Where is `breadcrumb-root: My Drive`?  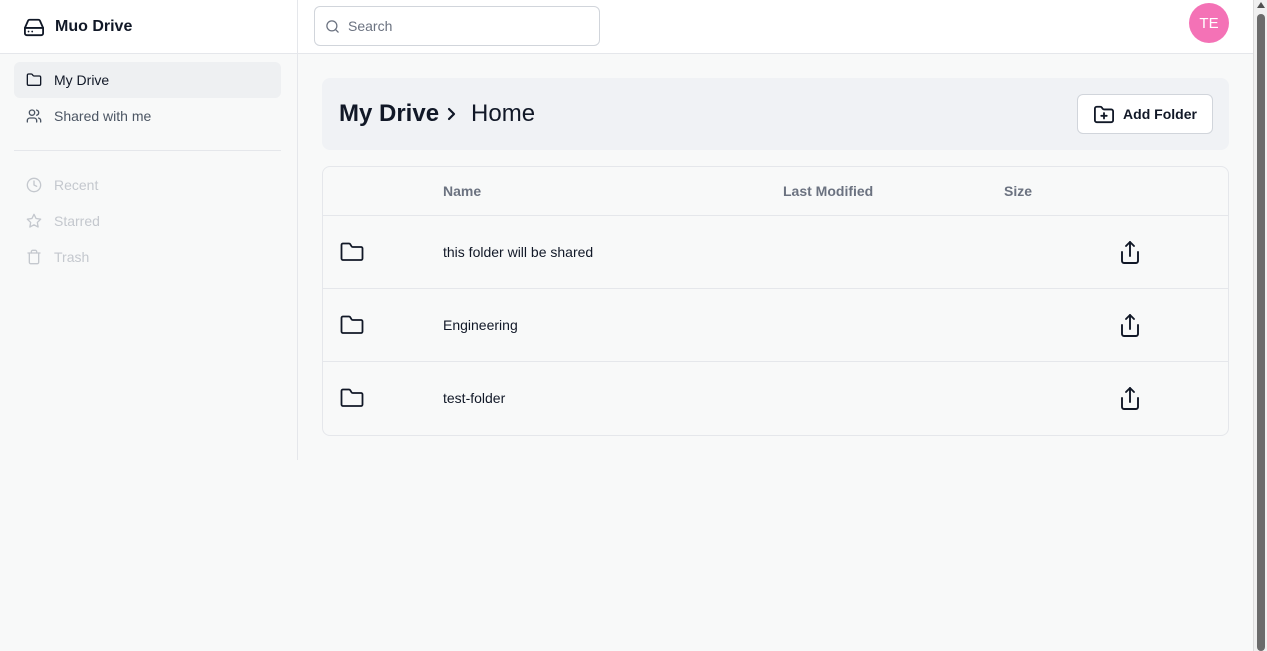 breadcrumb-root: My Drive is located at coordinates (389, 114).